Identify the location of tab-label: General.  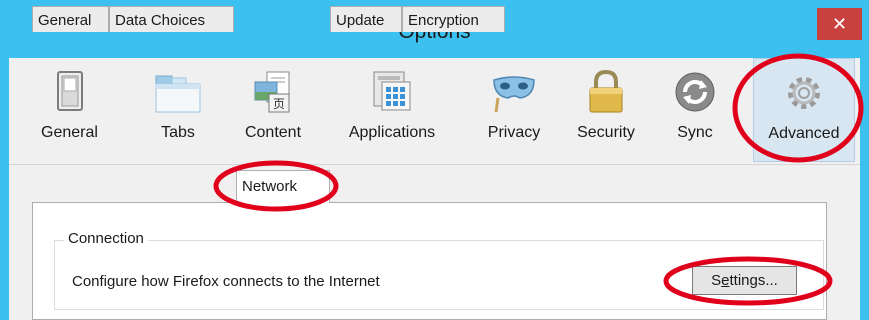
(65, 20).